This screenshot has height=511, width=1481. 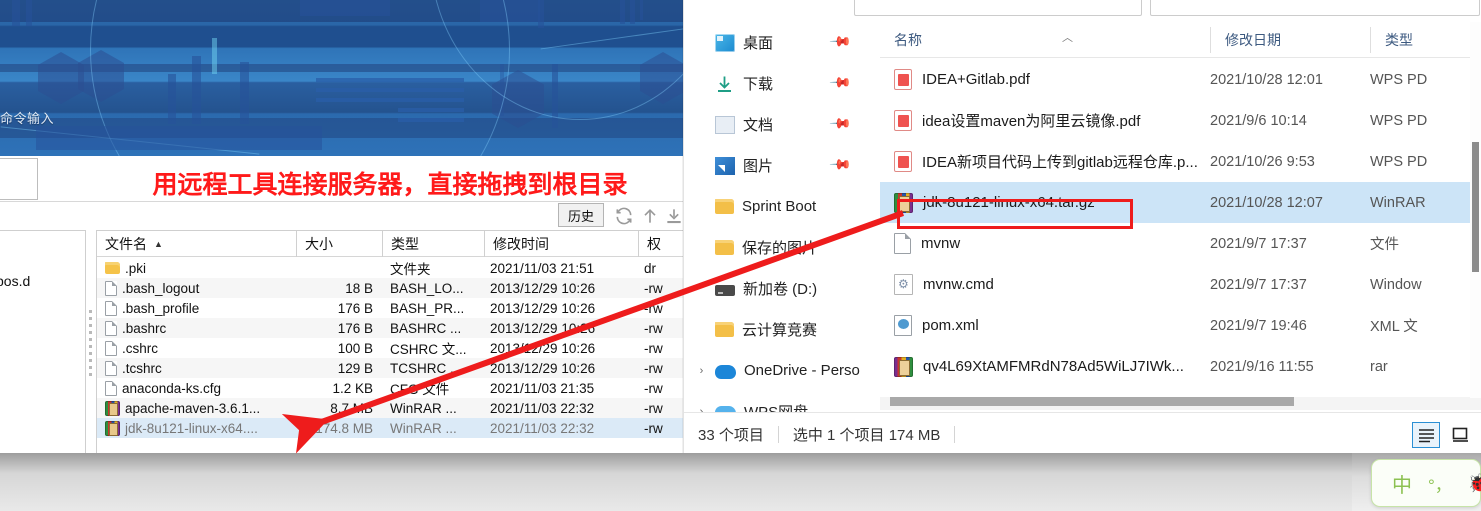 I want to click on explorer-hscrollbar-track, so click(x=1180, y=403).